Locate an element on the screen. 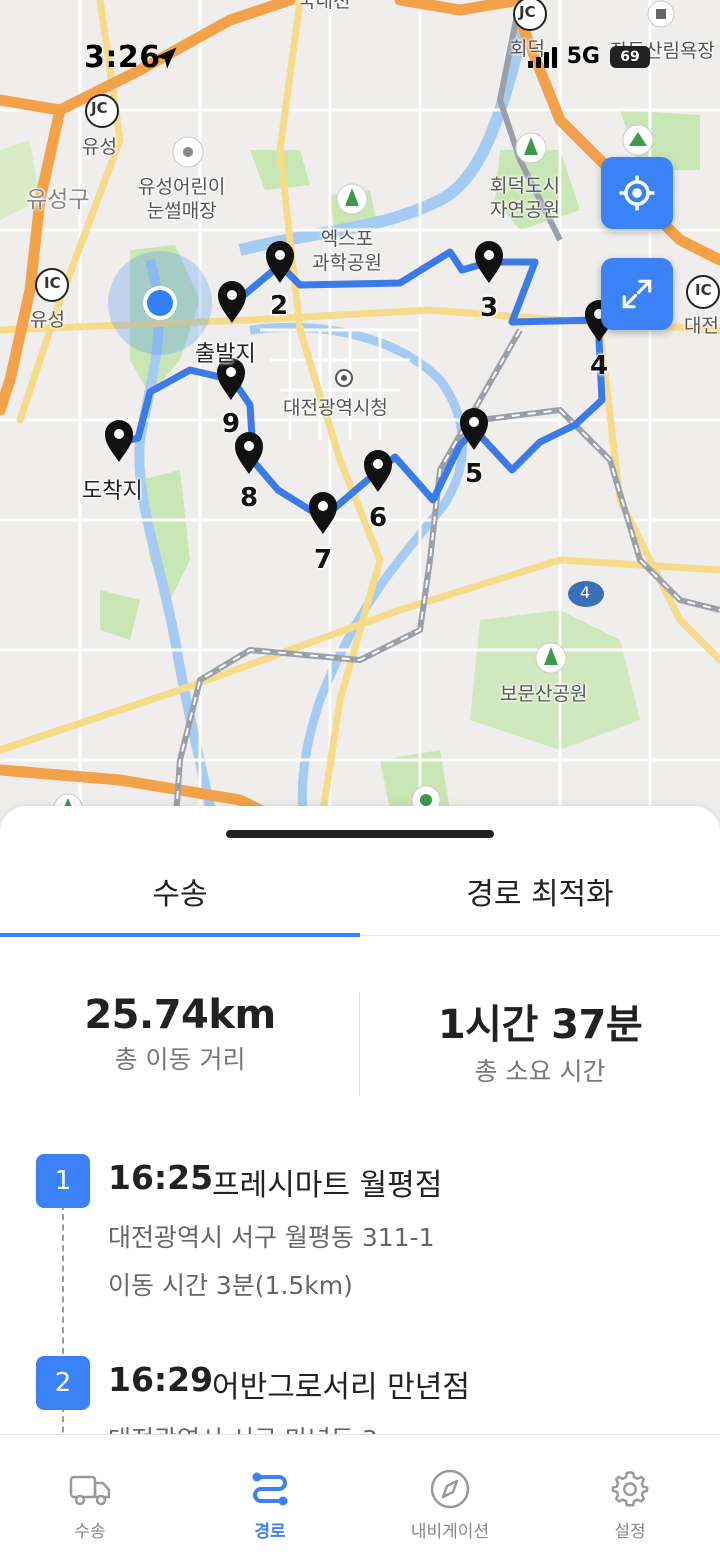 The height and width of the screenshot is (1565, 720). map-label-snow-park: 유성어린이 눈썰매장 is located at coordinates (182, 199).